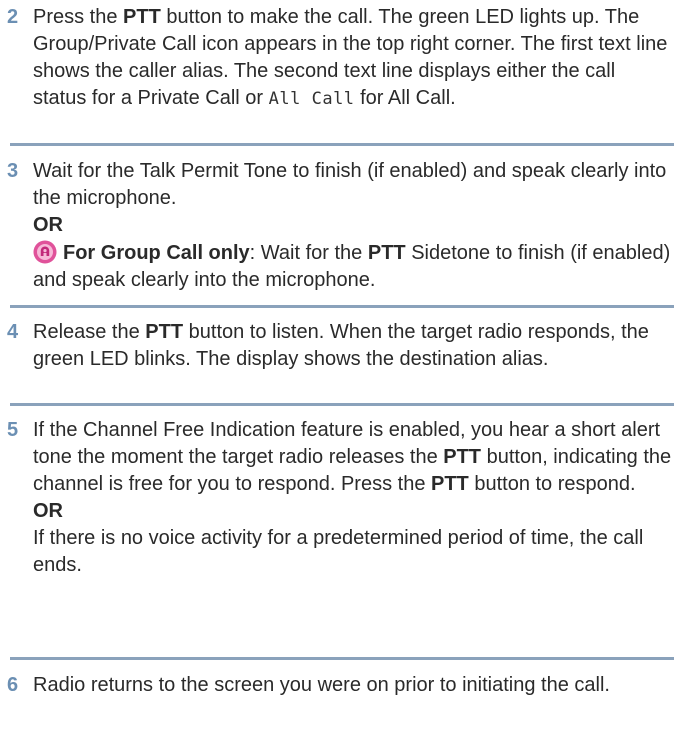 Image resolution: width=679 pixels, height=735 pixels. Describe the element at coordinates (13, 17) in the screenshot. I see `step-number: 2` at that location.